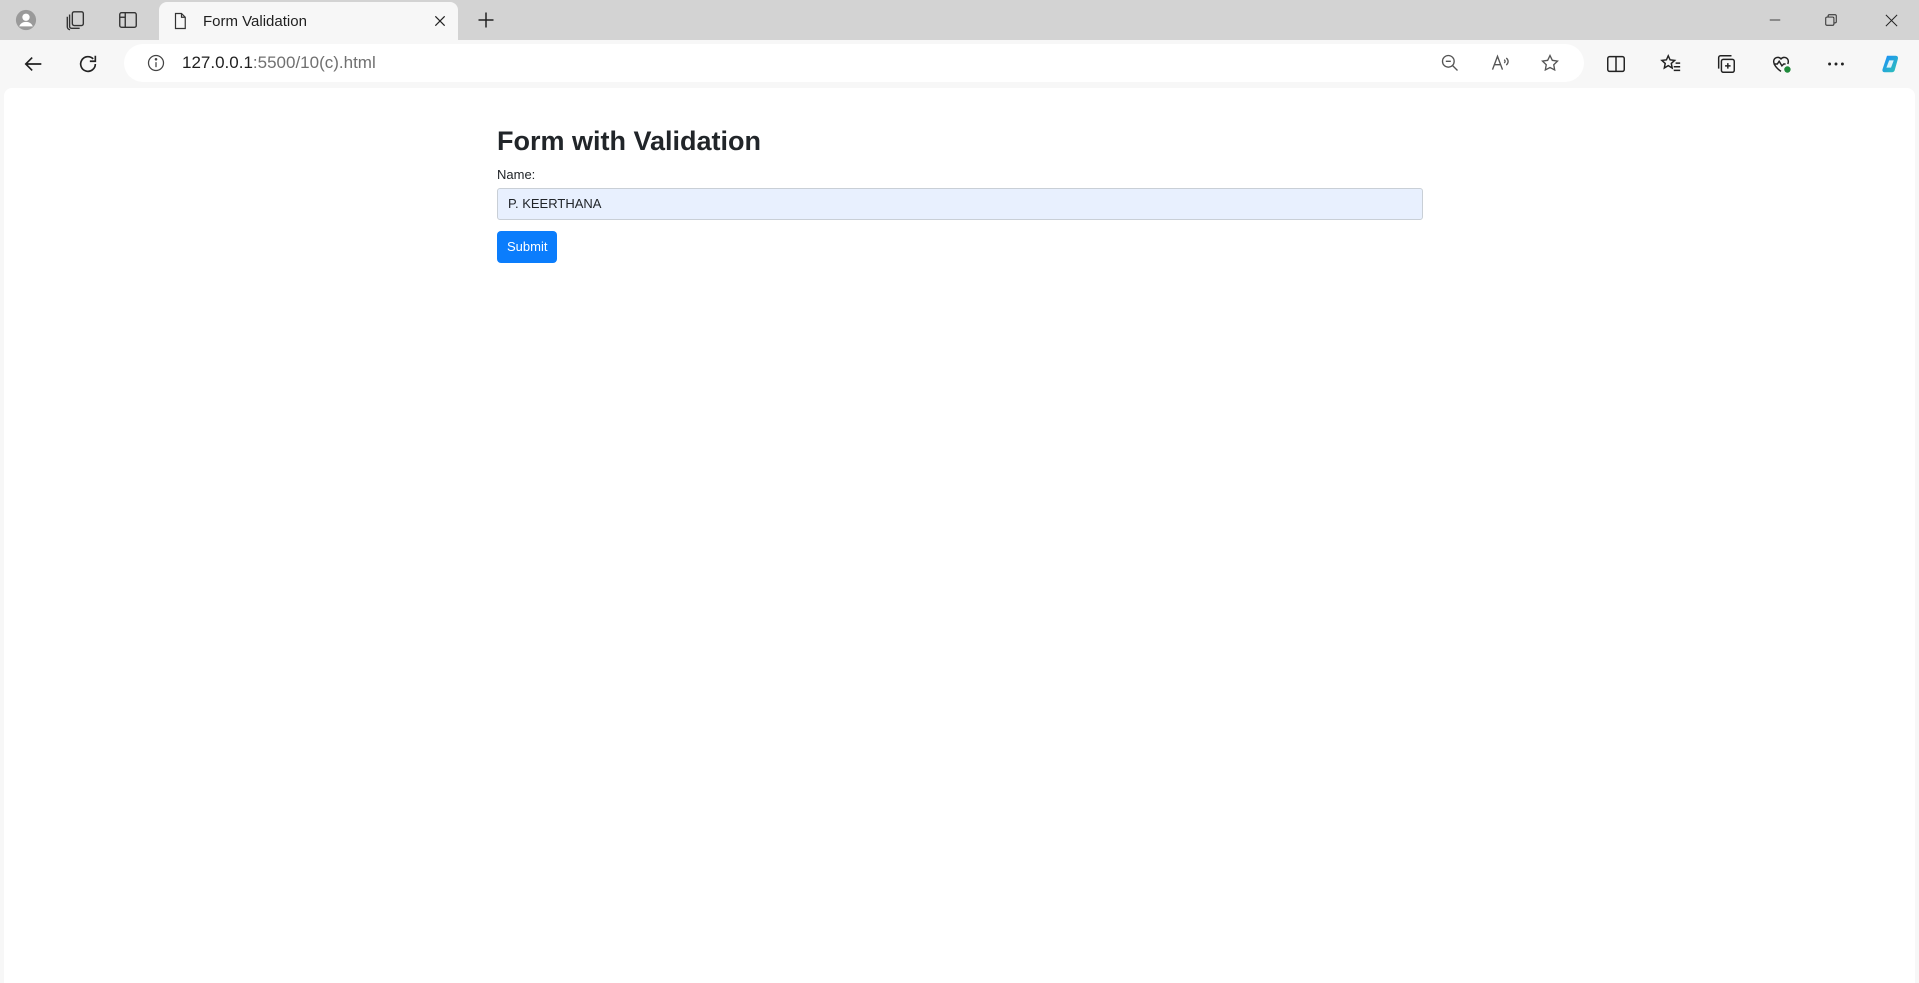 The height and width of the screenshot is (983, 1919). I want to click on more-options-button, so click(1836, 64).